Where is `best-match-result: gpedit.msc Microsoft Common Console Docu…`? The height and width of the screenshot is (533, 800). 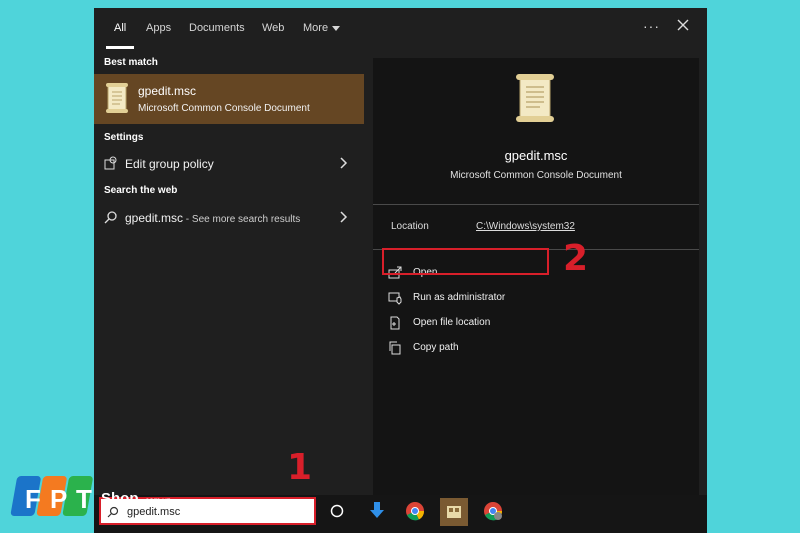
best-match-result: gpedit.msc Microsoft Common Console Docu… is located at coordinates (229, 99).